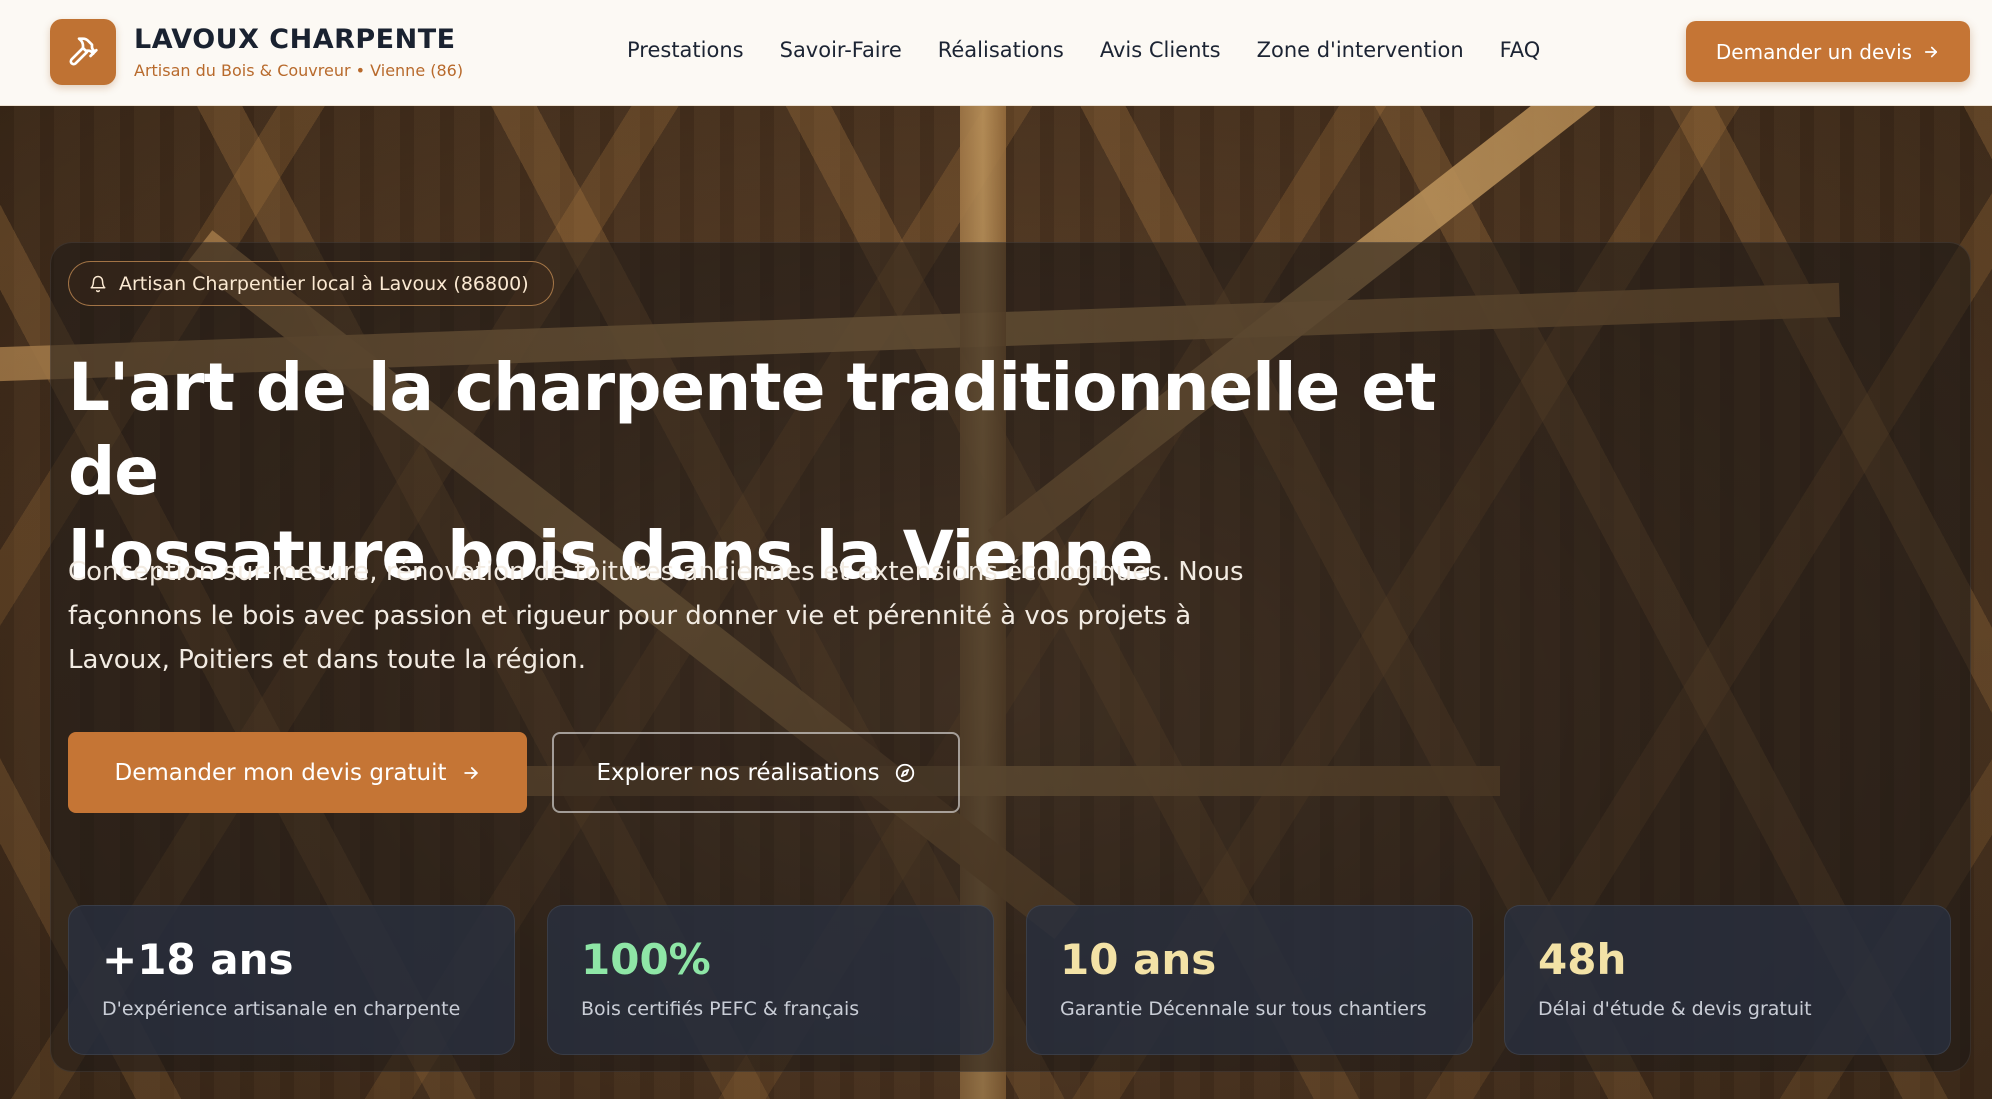 This screenshot has height=1099, width=1992. What do you see at coordinates (298, 39) in the screenshot?
I see `brand-name: LAVOUX CHARPENTE` at bounding box center [298, 39].